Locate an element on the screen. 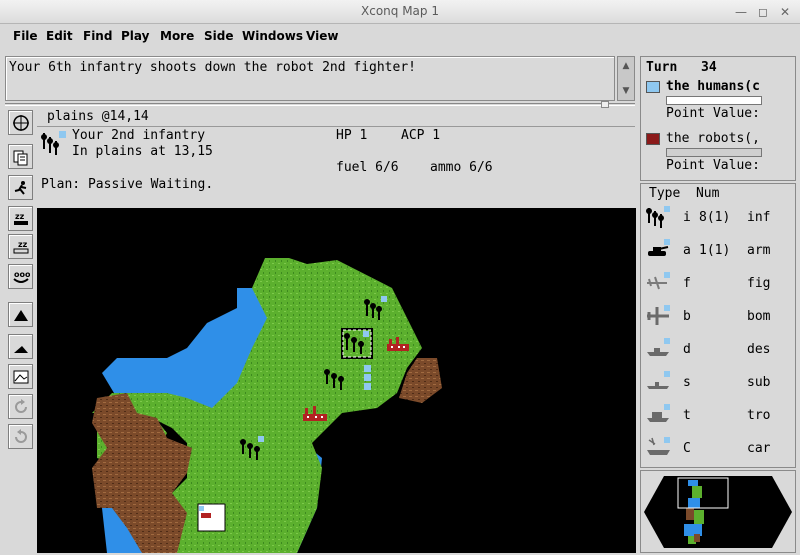 Image resolution: width=800 pixels, height=555 pixels. terrain-lower-tool-button is located at coordinates (20, 346).